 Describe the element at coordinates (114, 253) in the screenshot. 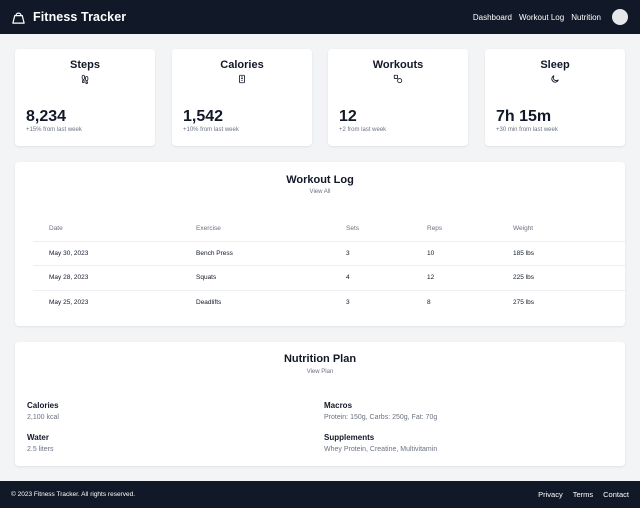

I see `table-cell: May 30, 2023` at that location.